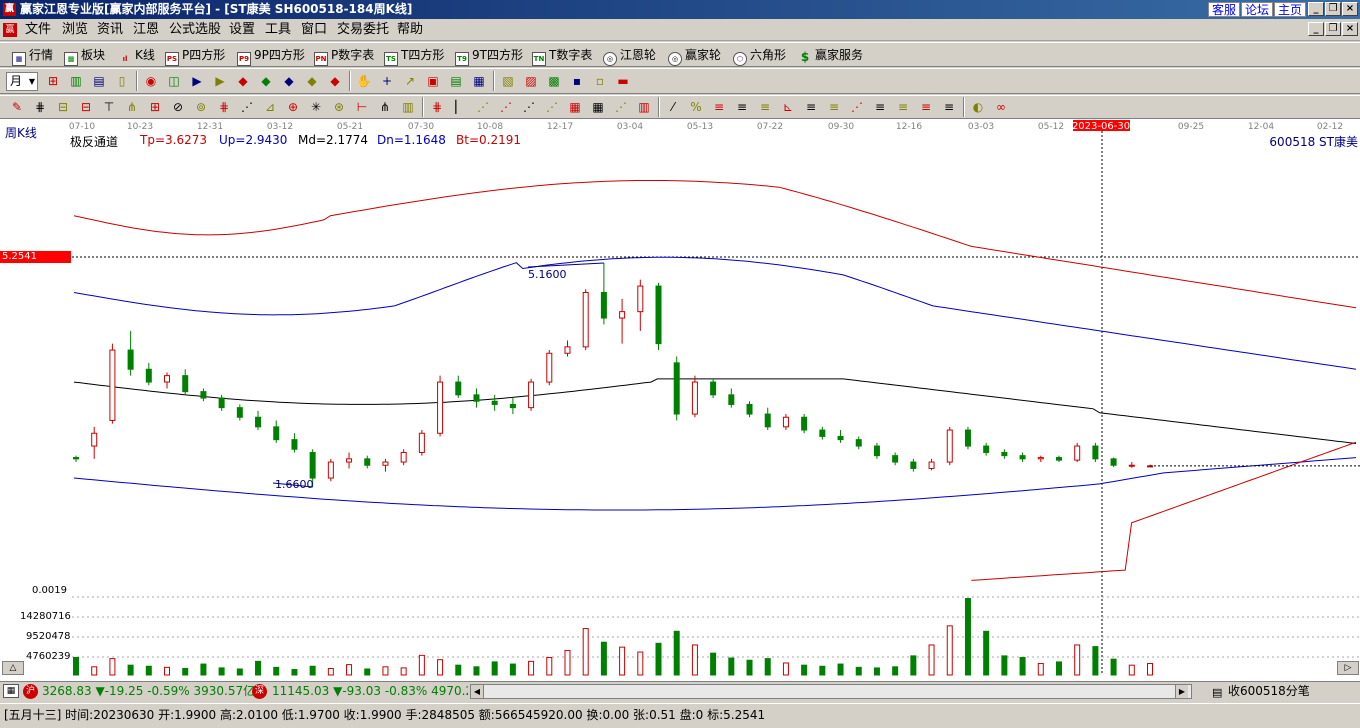 Image resolution: width=1360 pixels, height=728 pixels. I want to click on chart-tool-icon: ◉, so click(151, 81).